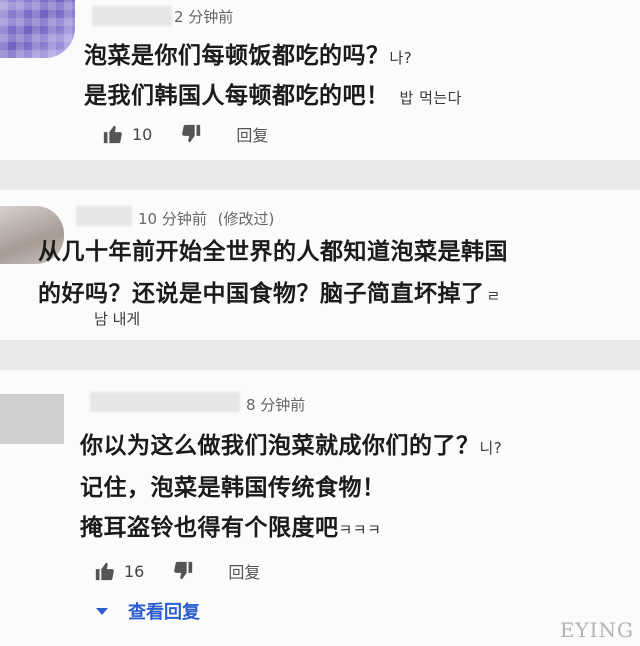  I want to click on korean-overlay: 니?, so click(491, 448).